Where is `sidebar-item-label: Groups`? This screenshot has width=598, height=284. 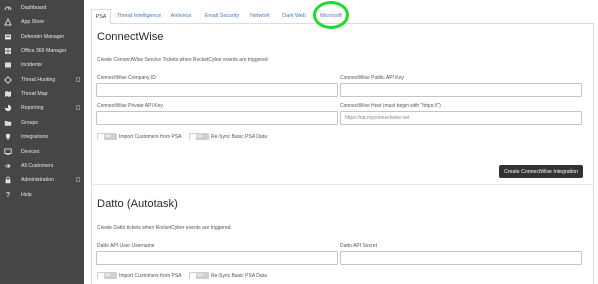 sidebar-item-label: Groups is located at coordinates (30, 123).